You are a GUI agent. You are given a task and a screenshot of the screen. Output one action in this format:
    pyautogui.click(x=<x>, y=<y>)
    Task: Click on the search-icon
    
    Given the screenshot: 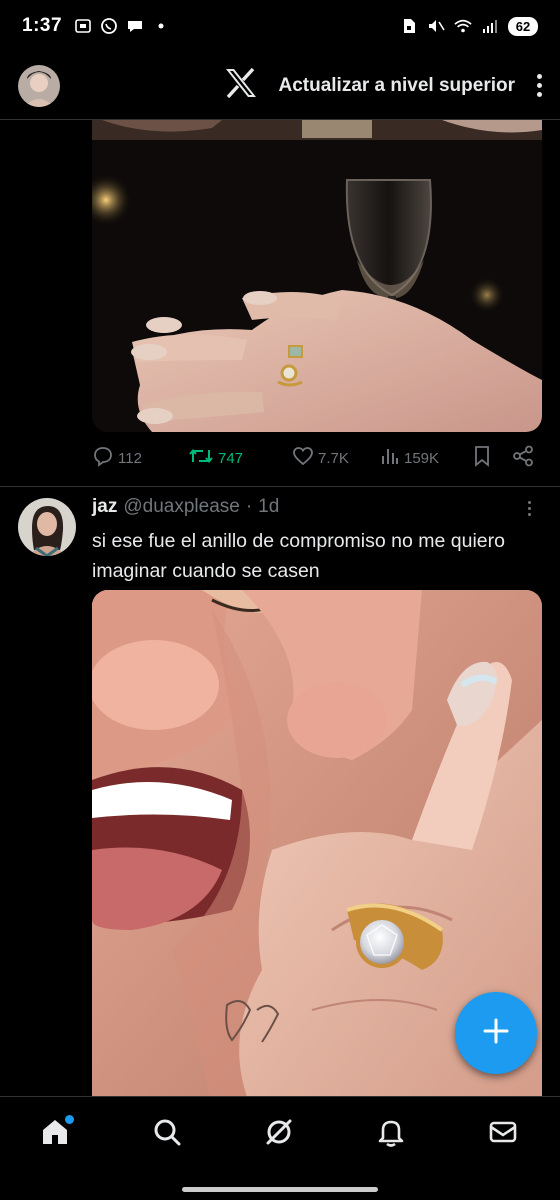 What is the action you would take?
    pyautogui.click(x=167, y=1134)
    